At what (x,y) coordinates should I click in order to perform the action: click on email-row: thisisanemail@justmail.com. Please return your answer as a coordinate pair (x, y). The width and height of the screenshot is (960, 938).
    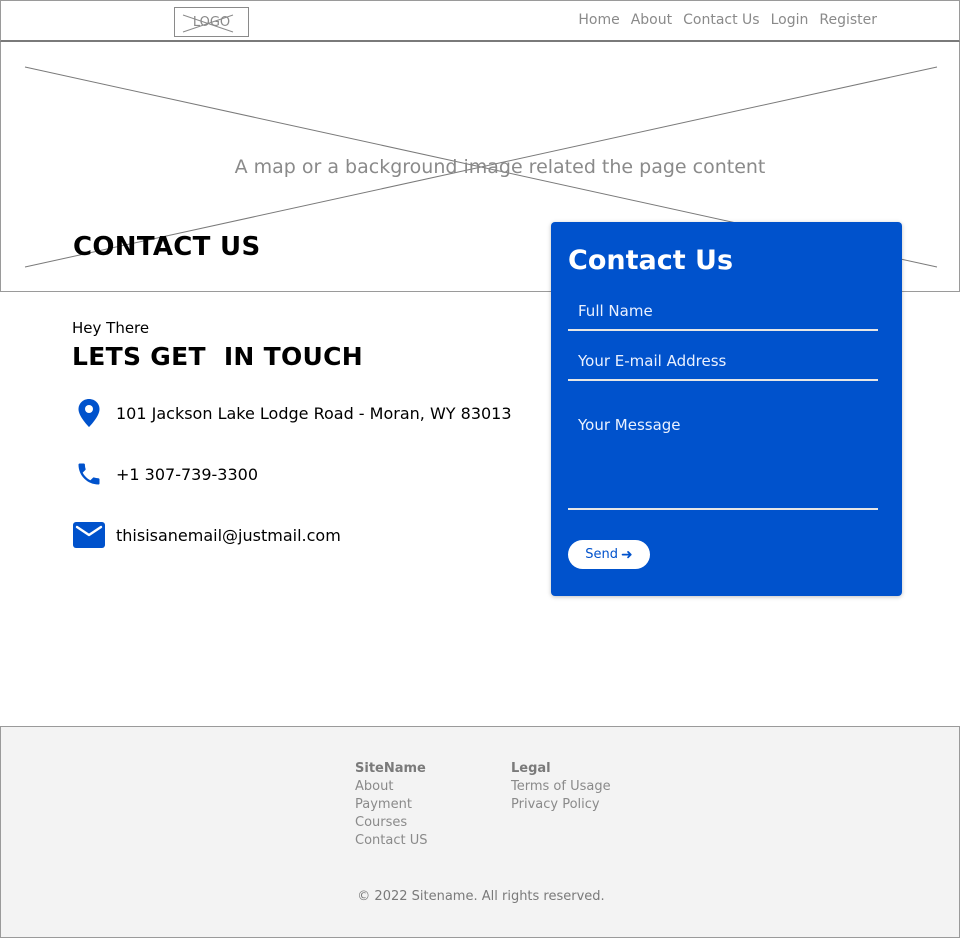
    Looking at the image, I should click on (206, 535).